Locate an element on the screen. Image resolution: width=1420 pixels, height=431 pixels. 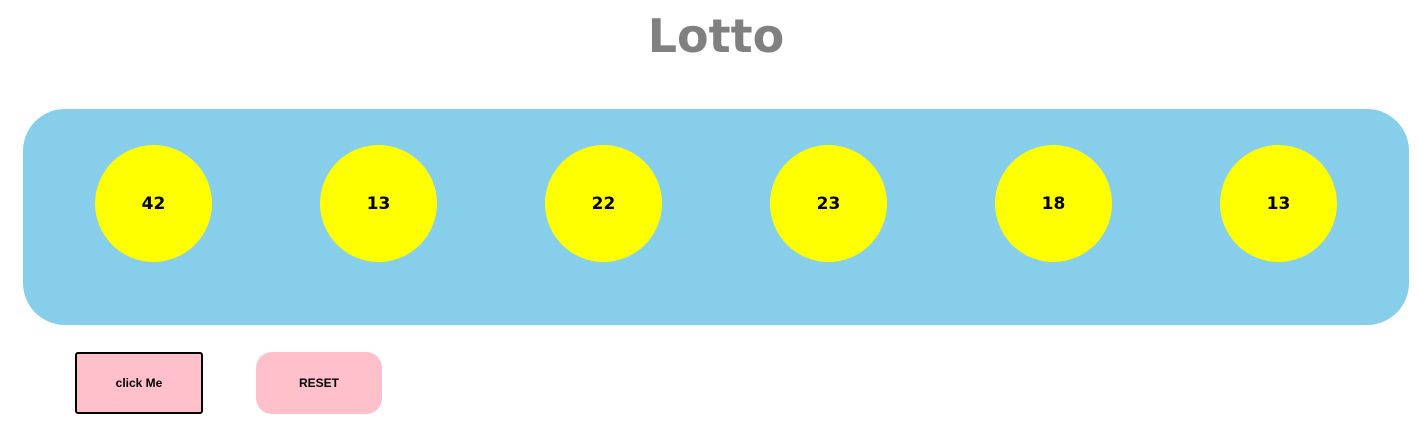
click-me-button: click Me is located at coordinates (139, 383).